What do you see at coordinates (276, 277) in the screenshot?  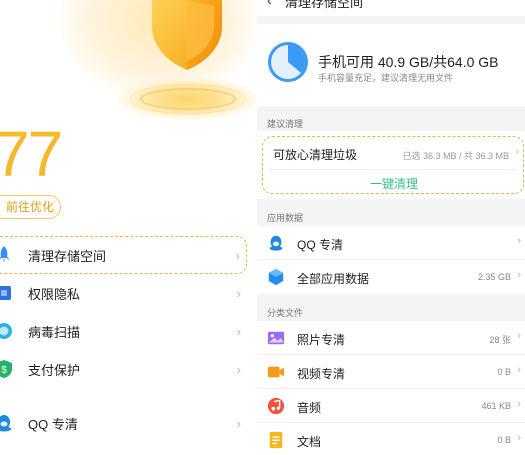 I see `cube-icon` at bounding box center [276, 277].